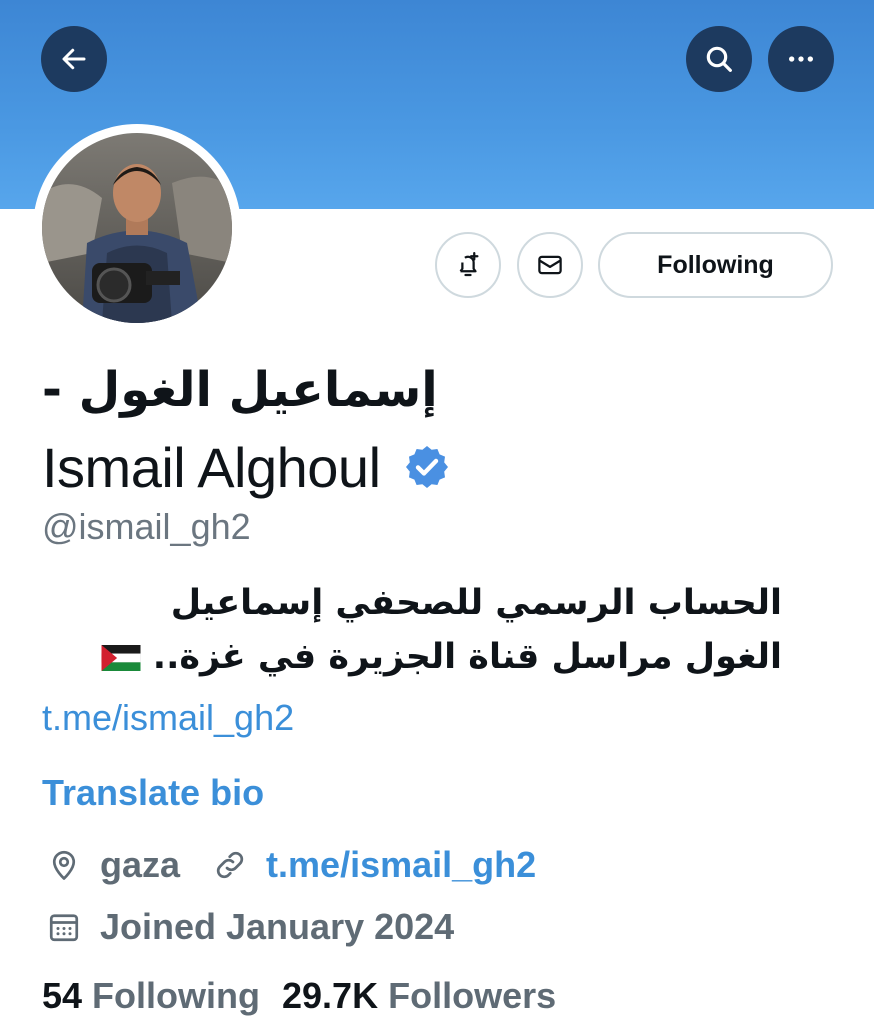 The image size is (874, 1024). I want to click on following-button: Following, so click(715, 265).